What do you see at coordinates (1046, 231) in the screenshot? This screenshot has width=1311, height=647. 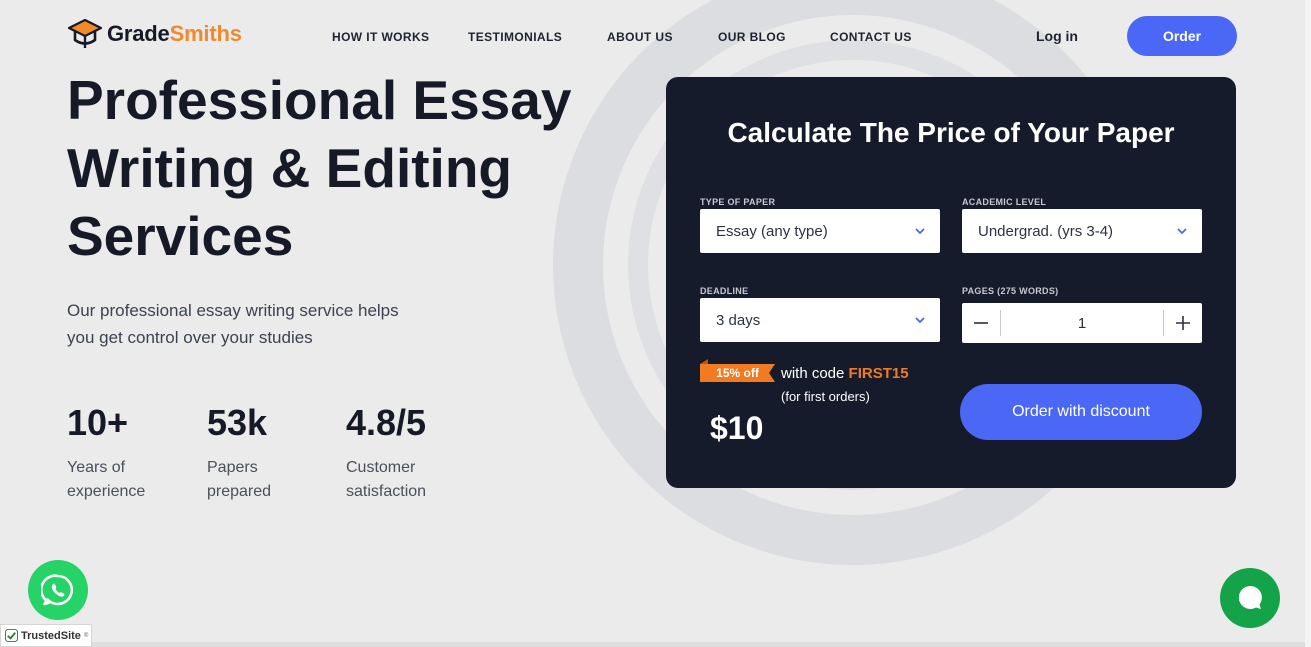 I see `academic-level-value: Undergrad. (yrs 3-4)` at bounding box center [1046, 231].